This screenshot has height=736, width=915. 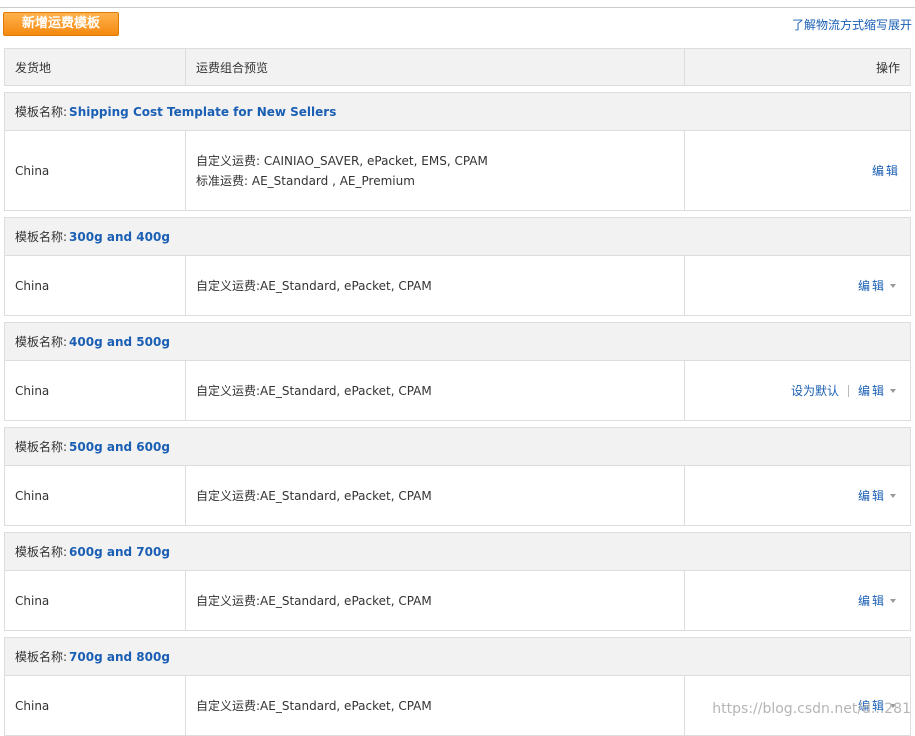 I want to click on set-default-link: 设为默认, so click(x=815, y=390).